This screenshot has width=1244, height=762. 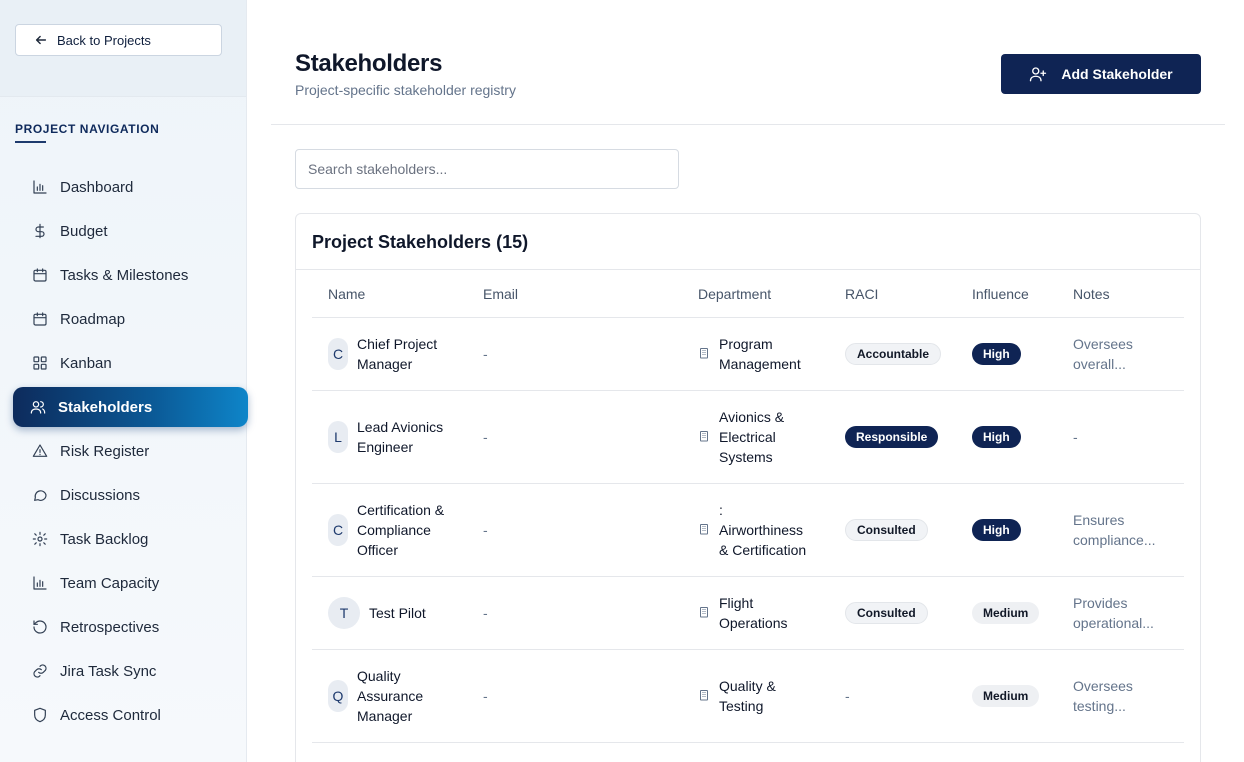 What do you see at coordinates (40, 451) in the screenshot?
I see `warning-icon` at bounding box center [40, 451].